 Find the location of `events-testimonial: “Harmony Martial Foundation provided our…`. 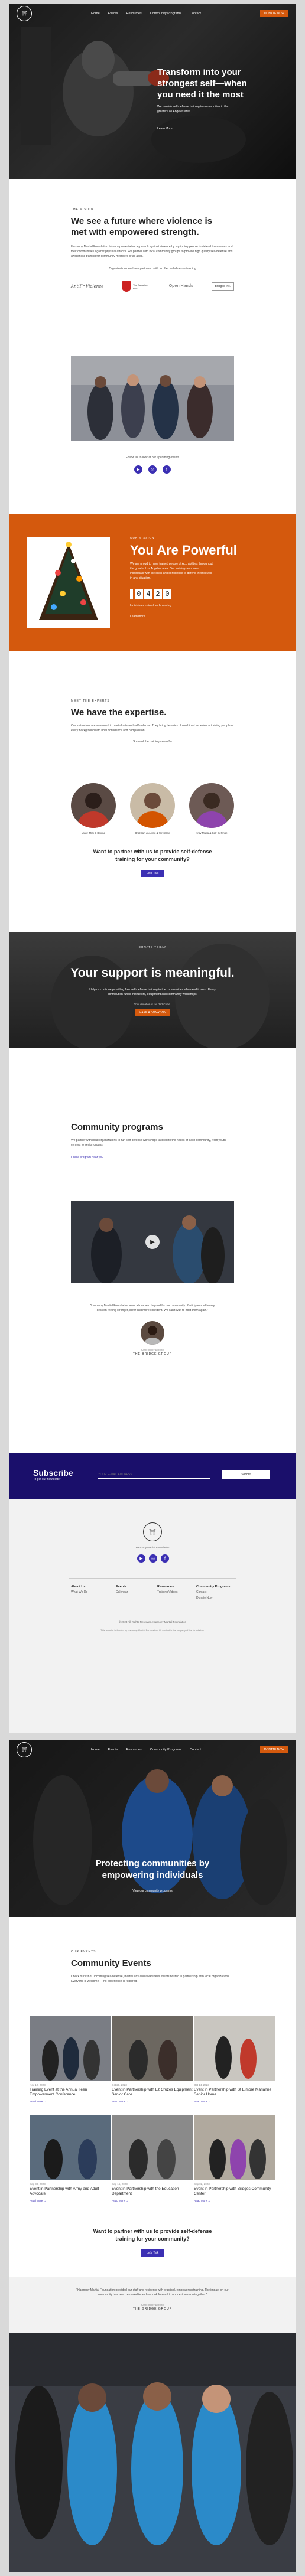

events-testimonial: “Harmony Martial Foundation provided our… is located at coordinates (152, 2305).